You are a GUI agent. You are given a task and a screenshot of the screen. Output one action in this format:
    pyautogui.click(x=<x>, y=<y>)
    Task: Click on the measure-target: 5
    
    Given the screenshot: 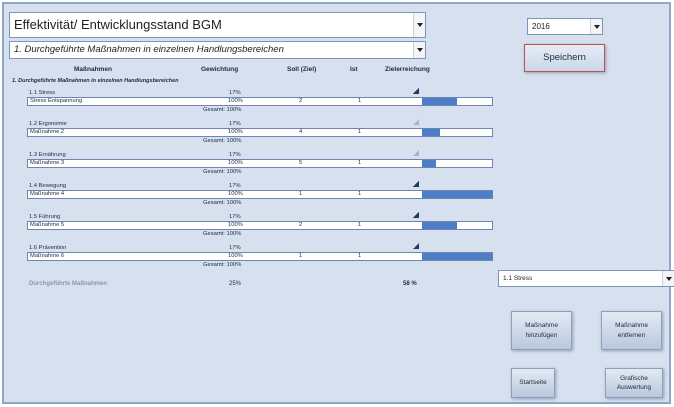 What is the action you would take?
    pyautogui.click(x=301, y=163)
    